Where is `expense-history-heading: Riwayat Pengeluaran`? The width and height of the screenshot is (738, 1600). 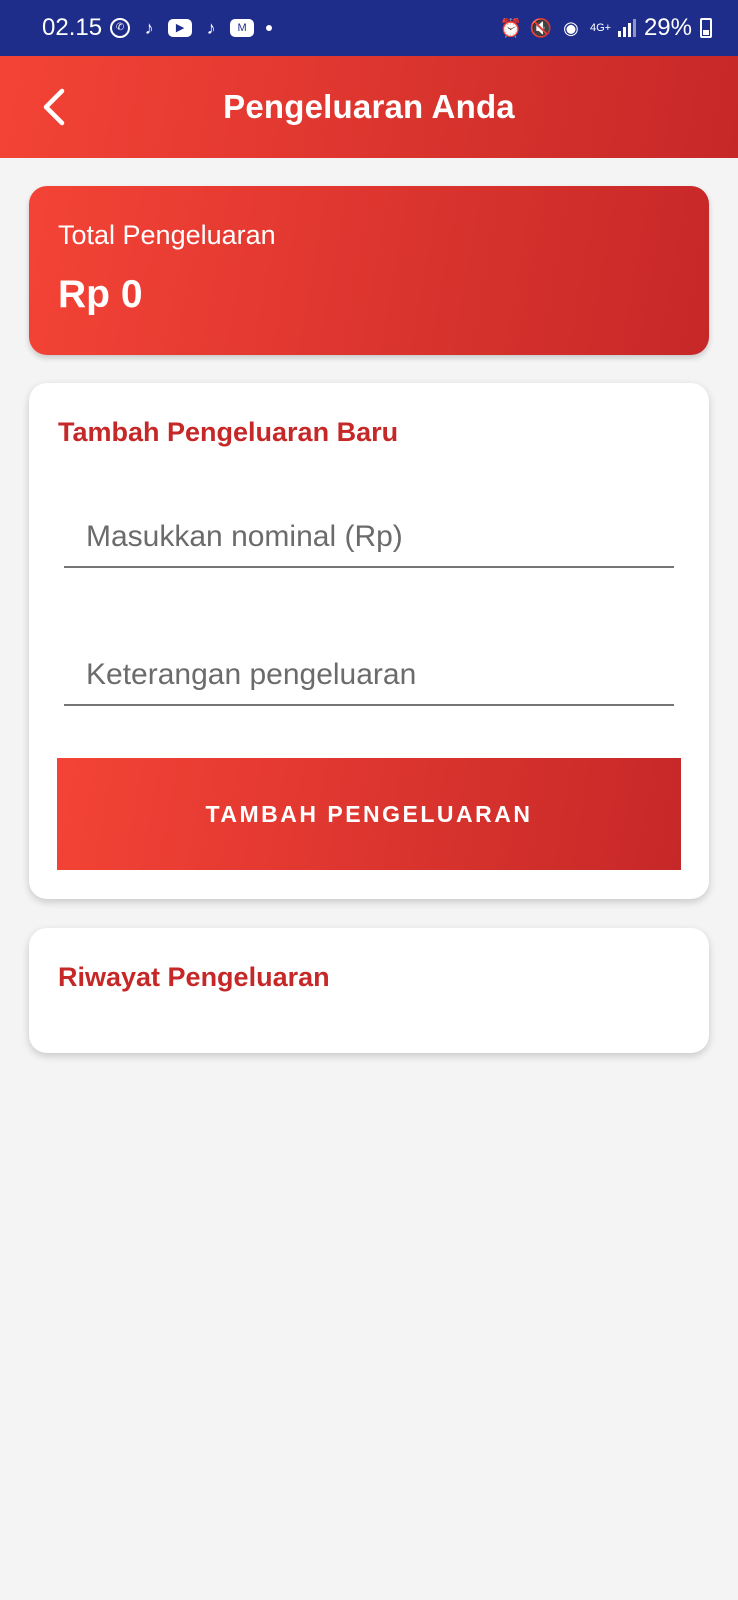 expense-history-heading: Riwayat Pengeluaran is located at coordinates (194, 977).